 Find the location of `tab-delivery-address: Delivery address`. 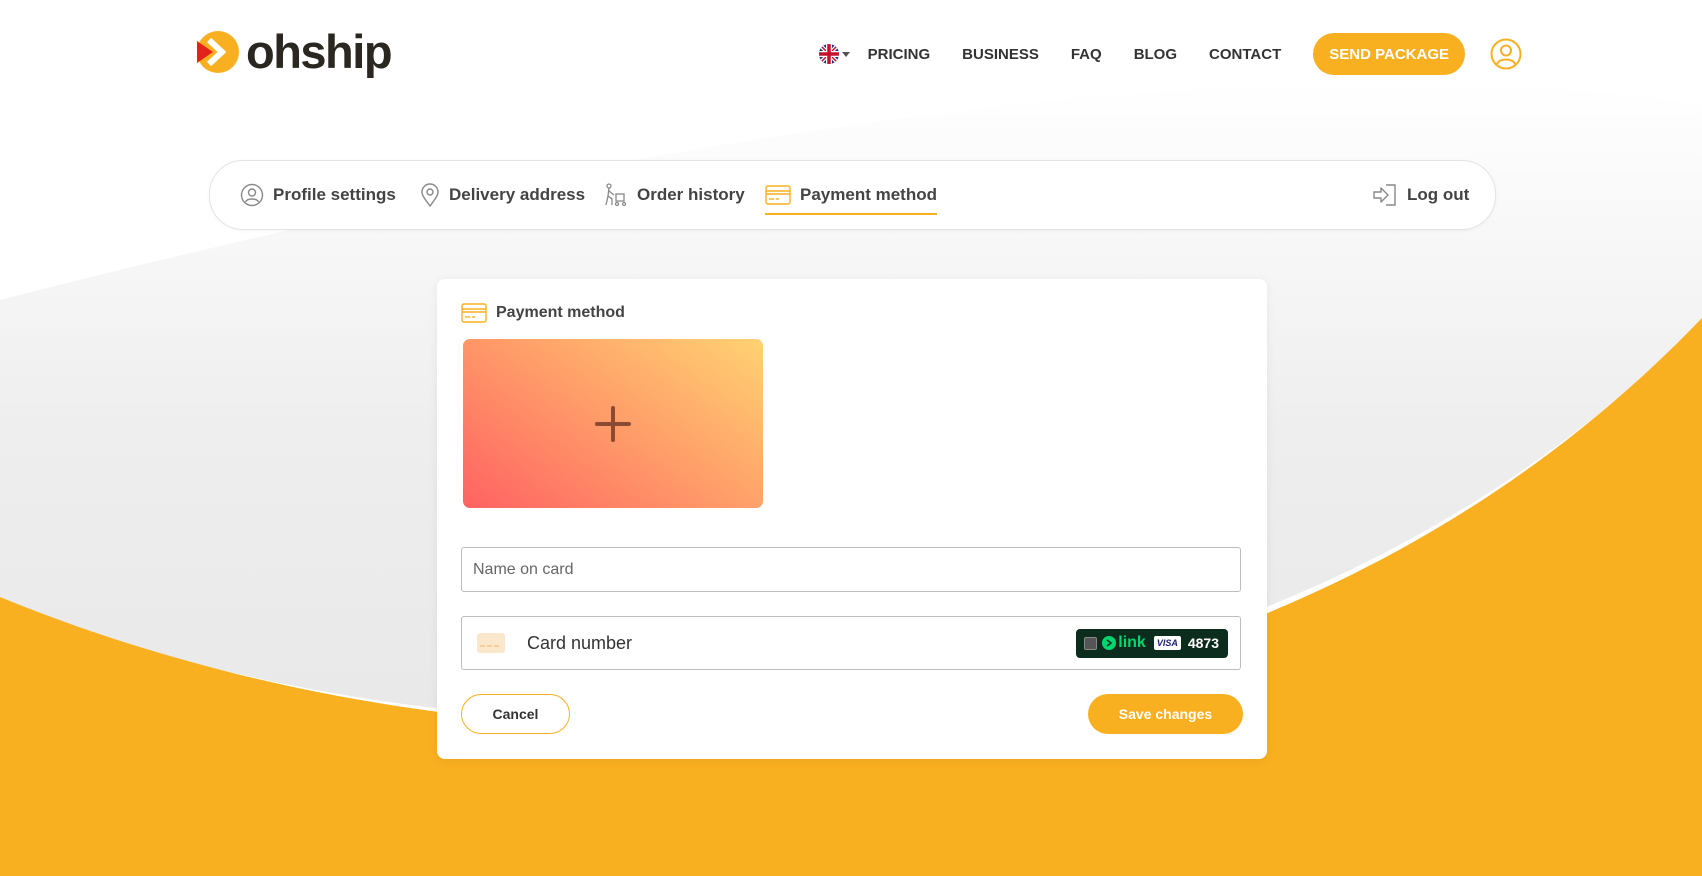

tab-delivery-address: Delivery address is located at coordinates (502, 195).